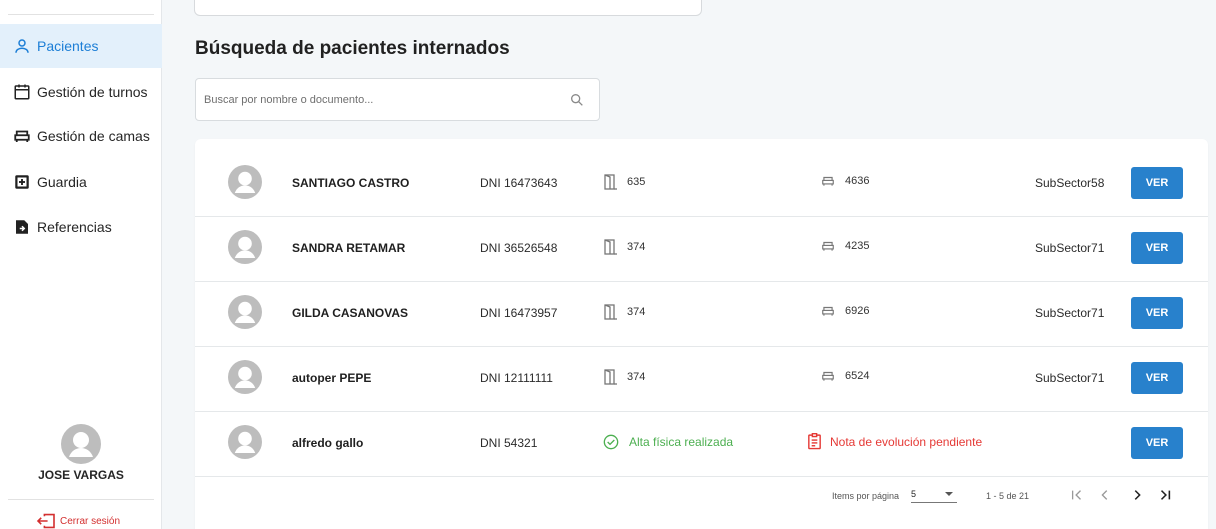  What do you see at coordinates (914, 493) in the screenshot?
I see `items-per-page-value: 5` at bounding box center [914, 493].